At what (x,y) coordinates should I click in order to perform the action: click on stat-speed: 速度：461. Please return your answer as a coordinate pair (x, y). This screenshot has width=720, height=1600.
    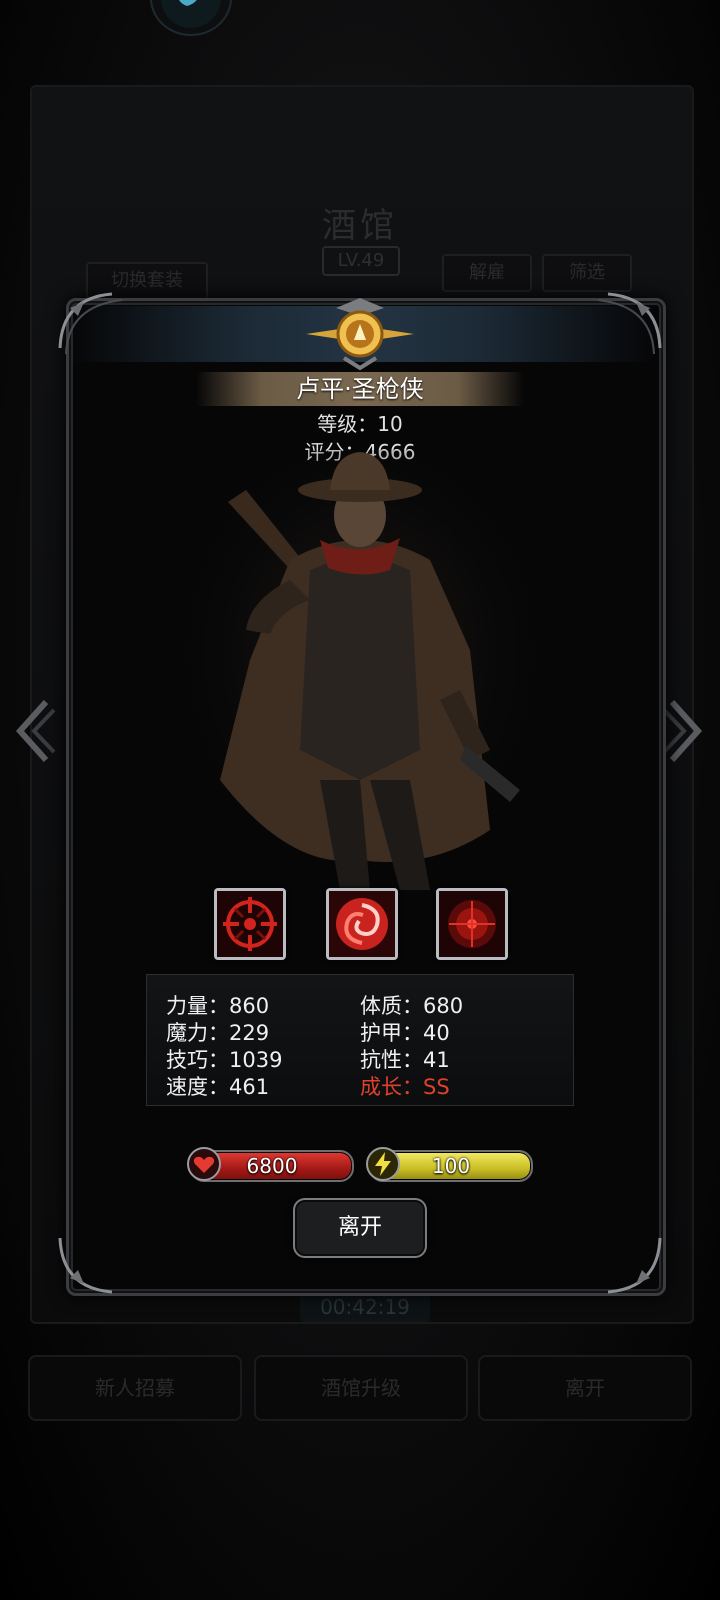
    Looking at the image, I should click on (218, 1087).